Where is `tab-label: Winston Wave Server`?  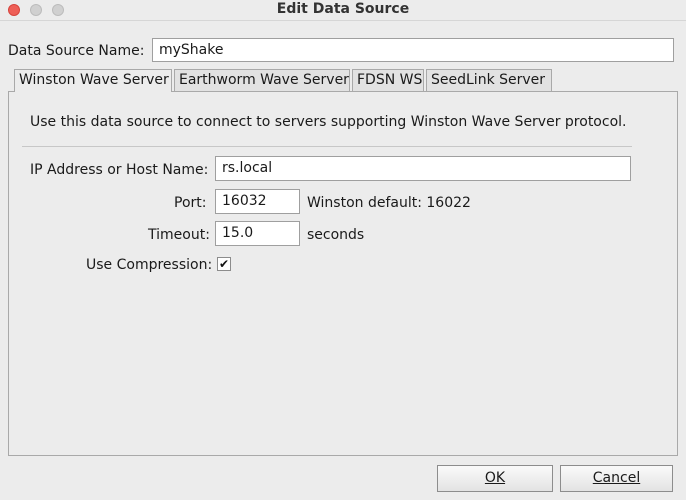 tab-label: Winston Wave Server is located at coordinates (94, 80).